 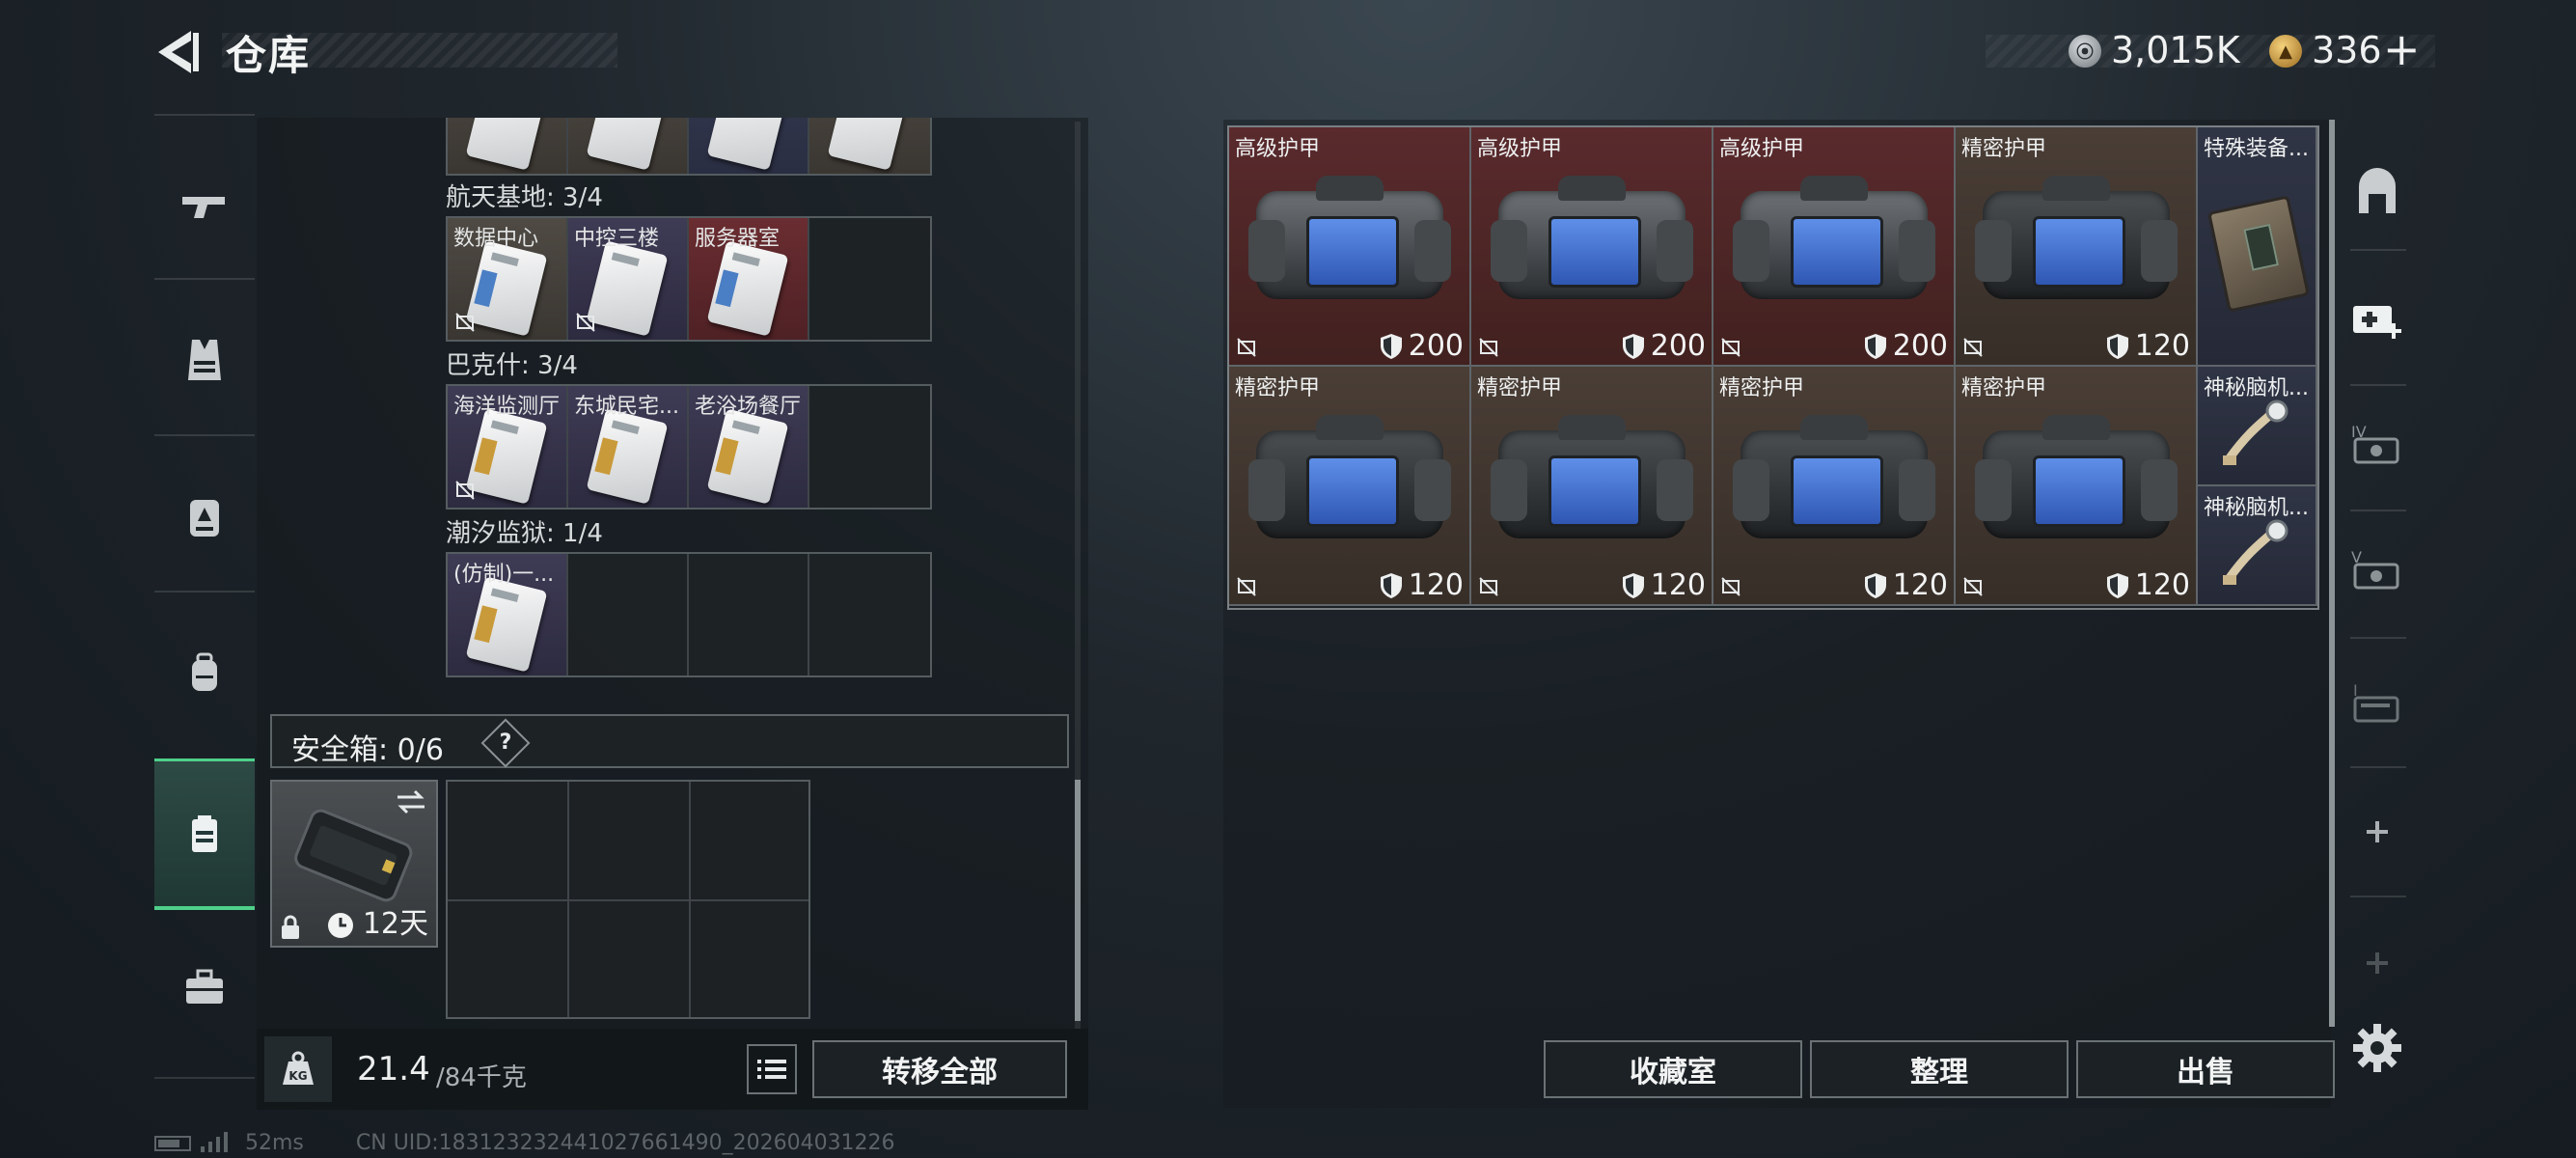 What do you see at coordinates (1078, 575) in the screenshot?
I see `storage-scrollbar` at bounding box center [1078, 575].